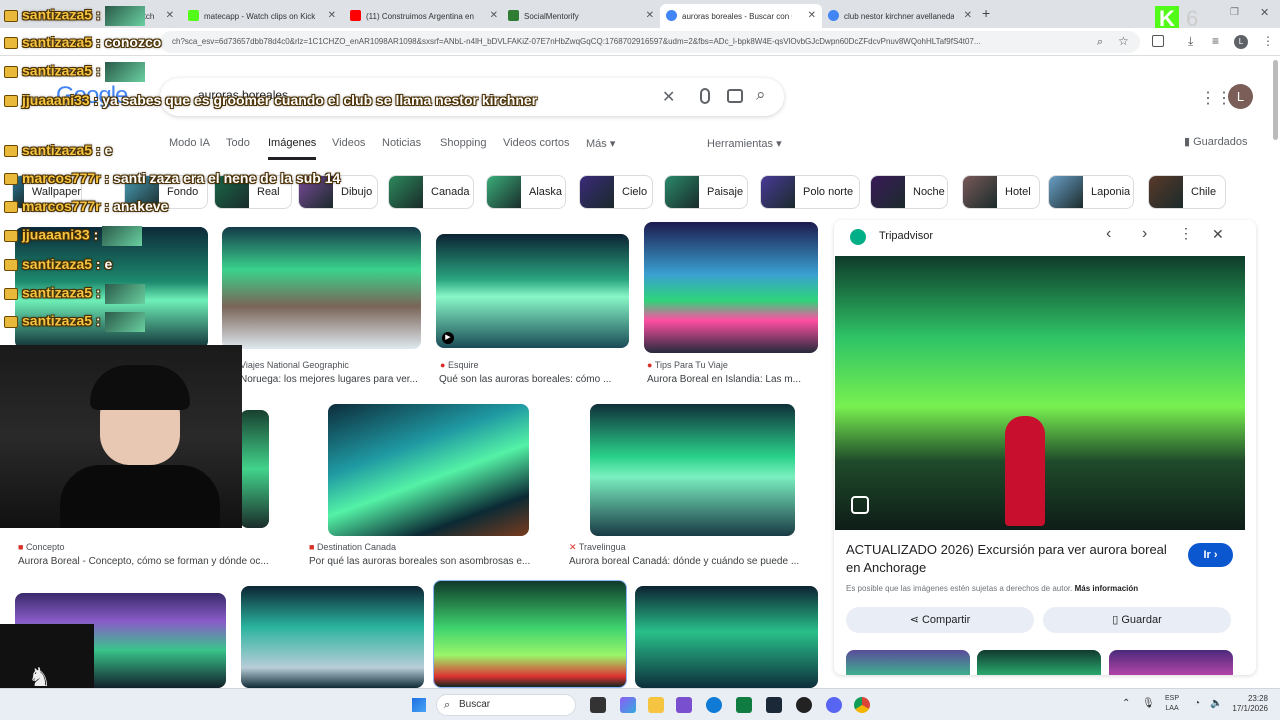 This screenshot has height=720, width=1280. Describe the element at coordinates (804, 705) in the screenshot. I see `obs-icon` at that location.